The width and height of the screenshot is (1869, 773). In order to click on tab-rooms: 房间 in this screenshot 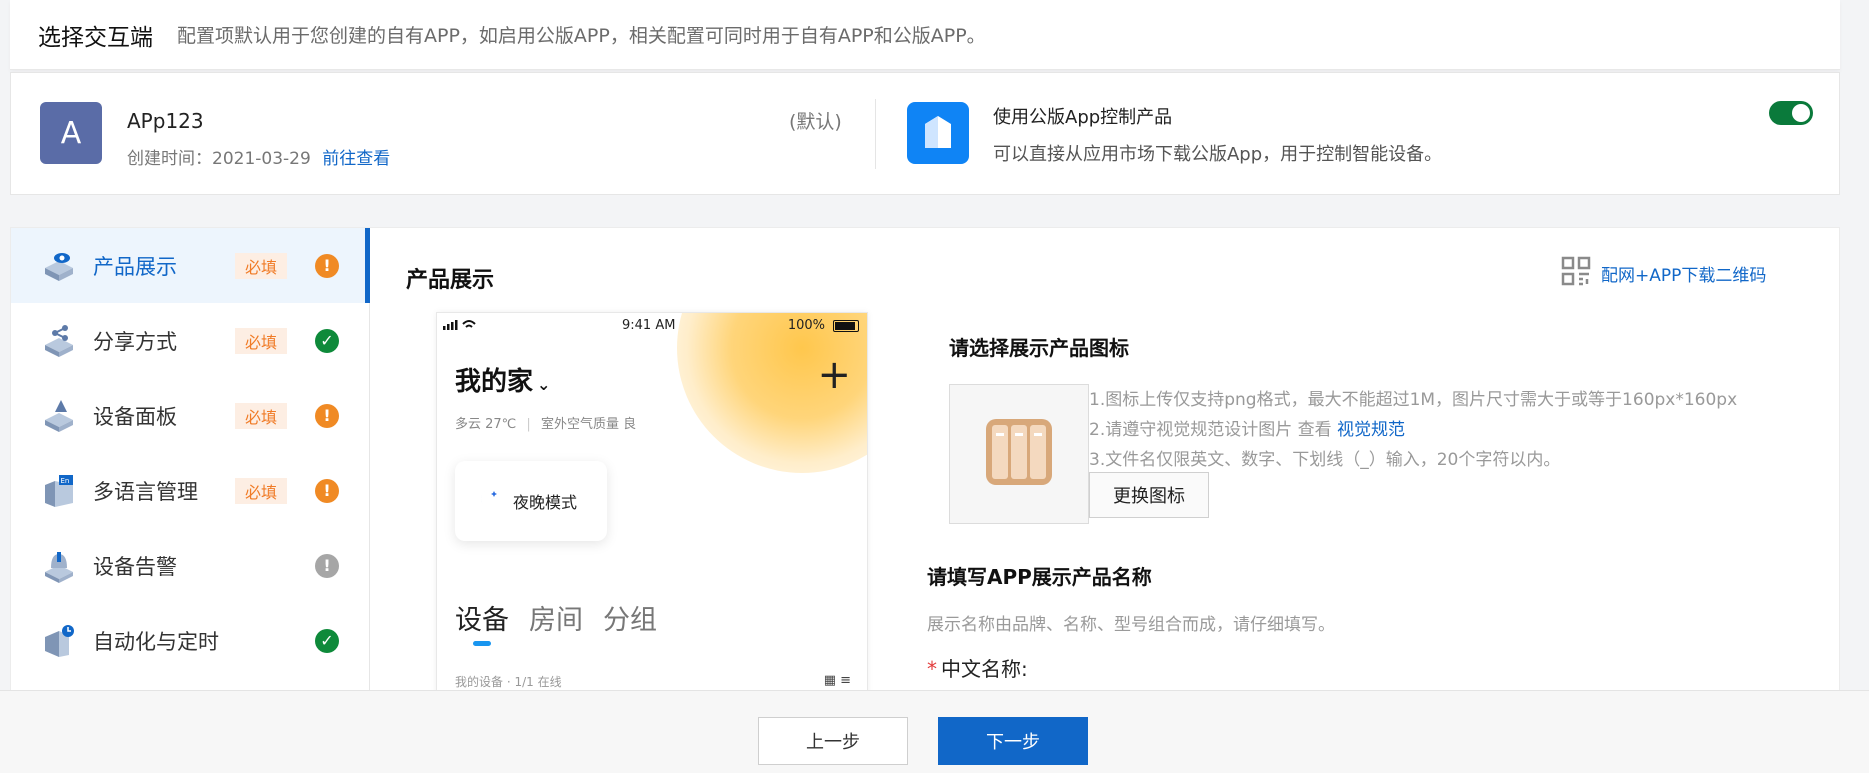, I will do `click(556, 620)`.